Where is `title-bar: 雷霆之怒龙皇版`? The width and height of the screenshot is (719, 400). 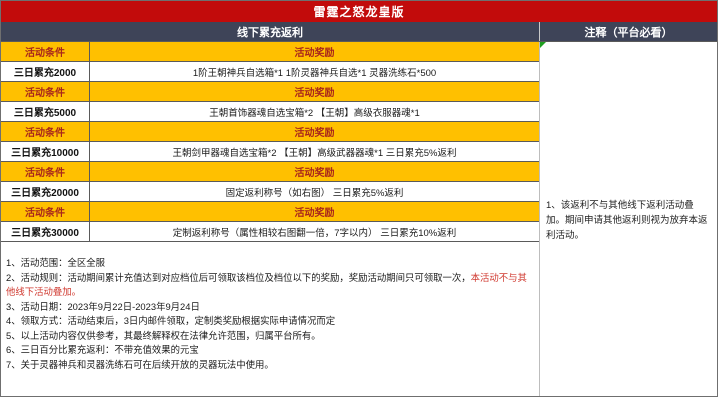
title-bar: 雷霆之怒龙皇版 is located at coordinates (359, 11).